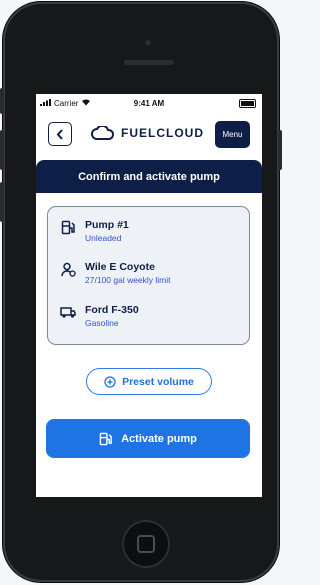  Describe the element at coordinates (280, 150) in the screenshot. I see `power-button` at that location.